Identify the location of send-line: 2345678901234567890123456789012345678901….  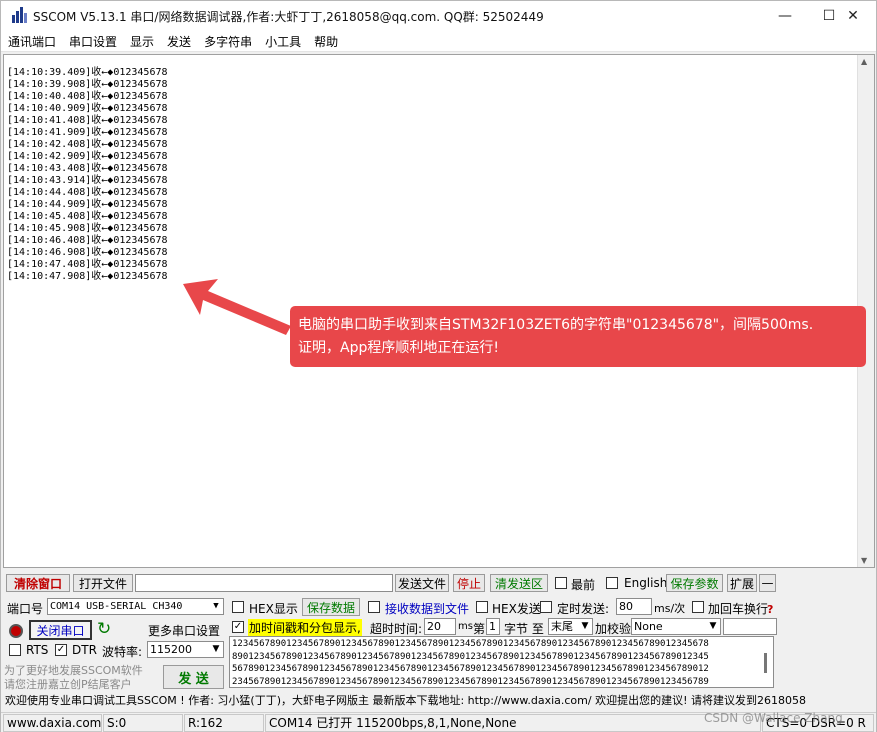
(470, 681).